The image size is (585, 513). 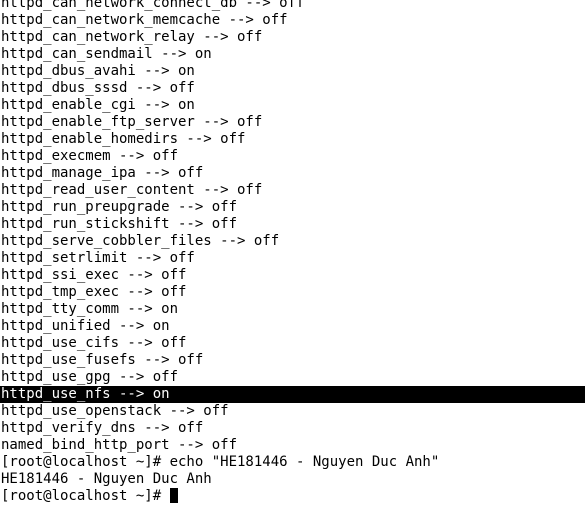 What do you see at coordinates (90, 309) in the screenshot?
I see `terminal-line: httpd_tty_comm --> on` at bounding box center [90, 309].